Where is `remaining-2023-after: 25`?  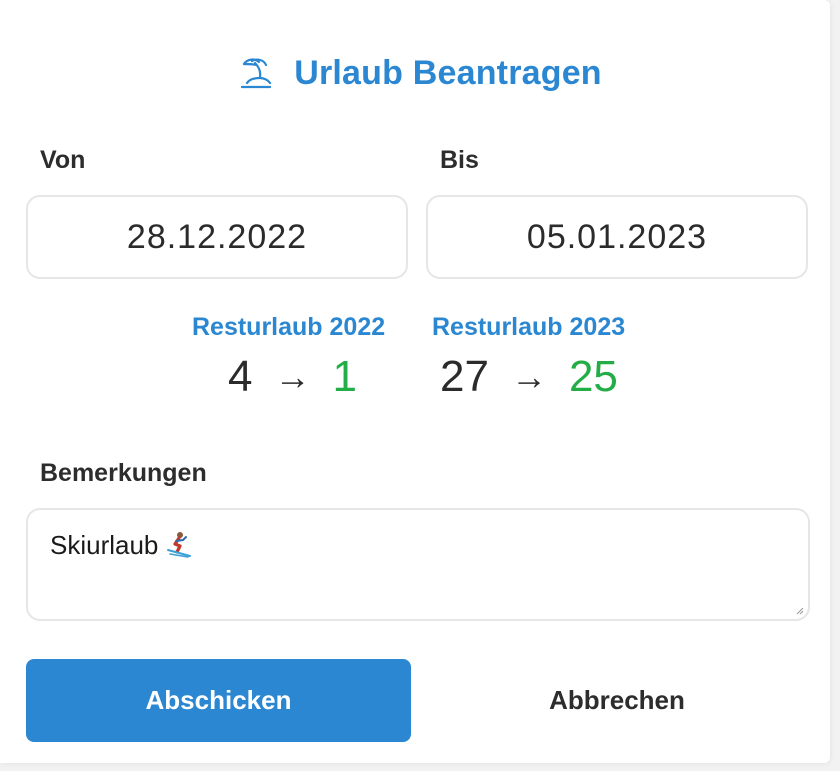 remaining-2023-after: 25 is located at coordinates (593, 376).